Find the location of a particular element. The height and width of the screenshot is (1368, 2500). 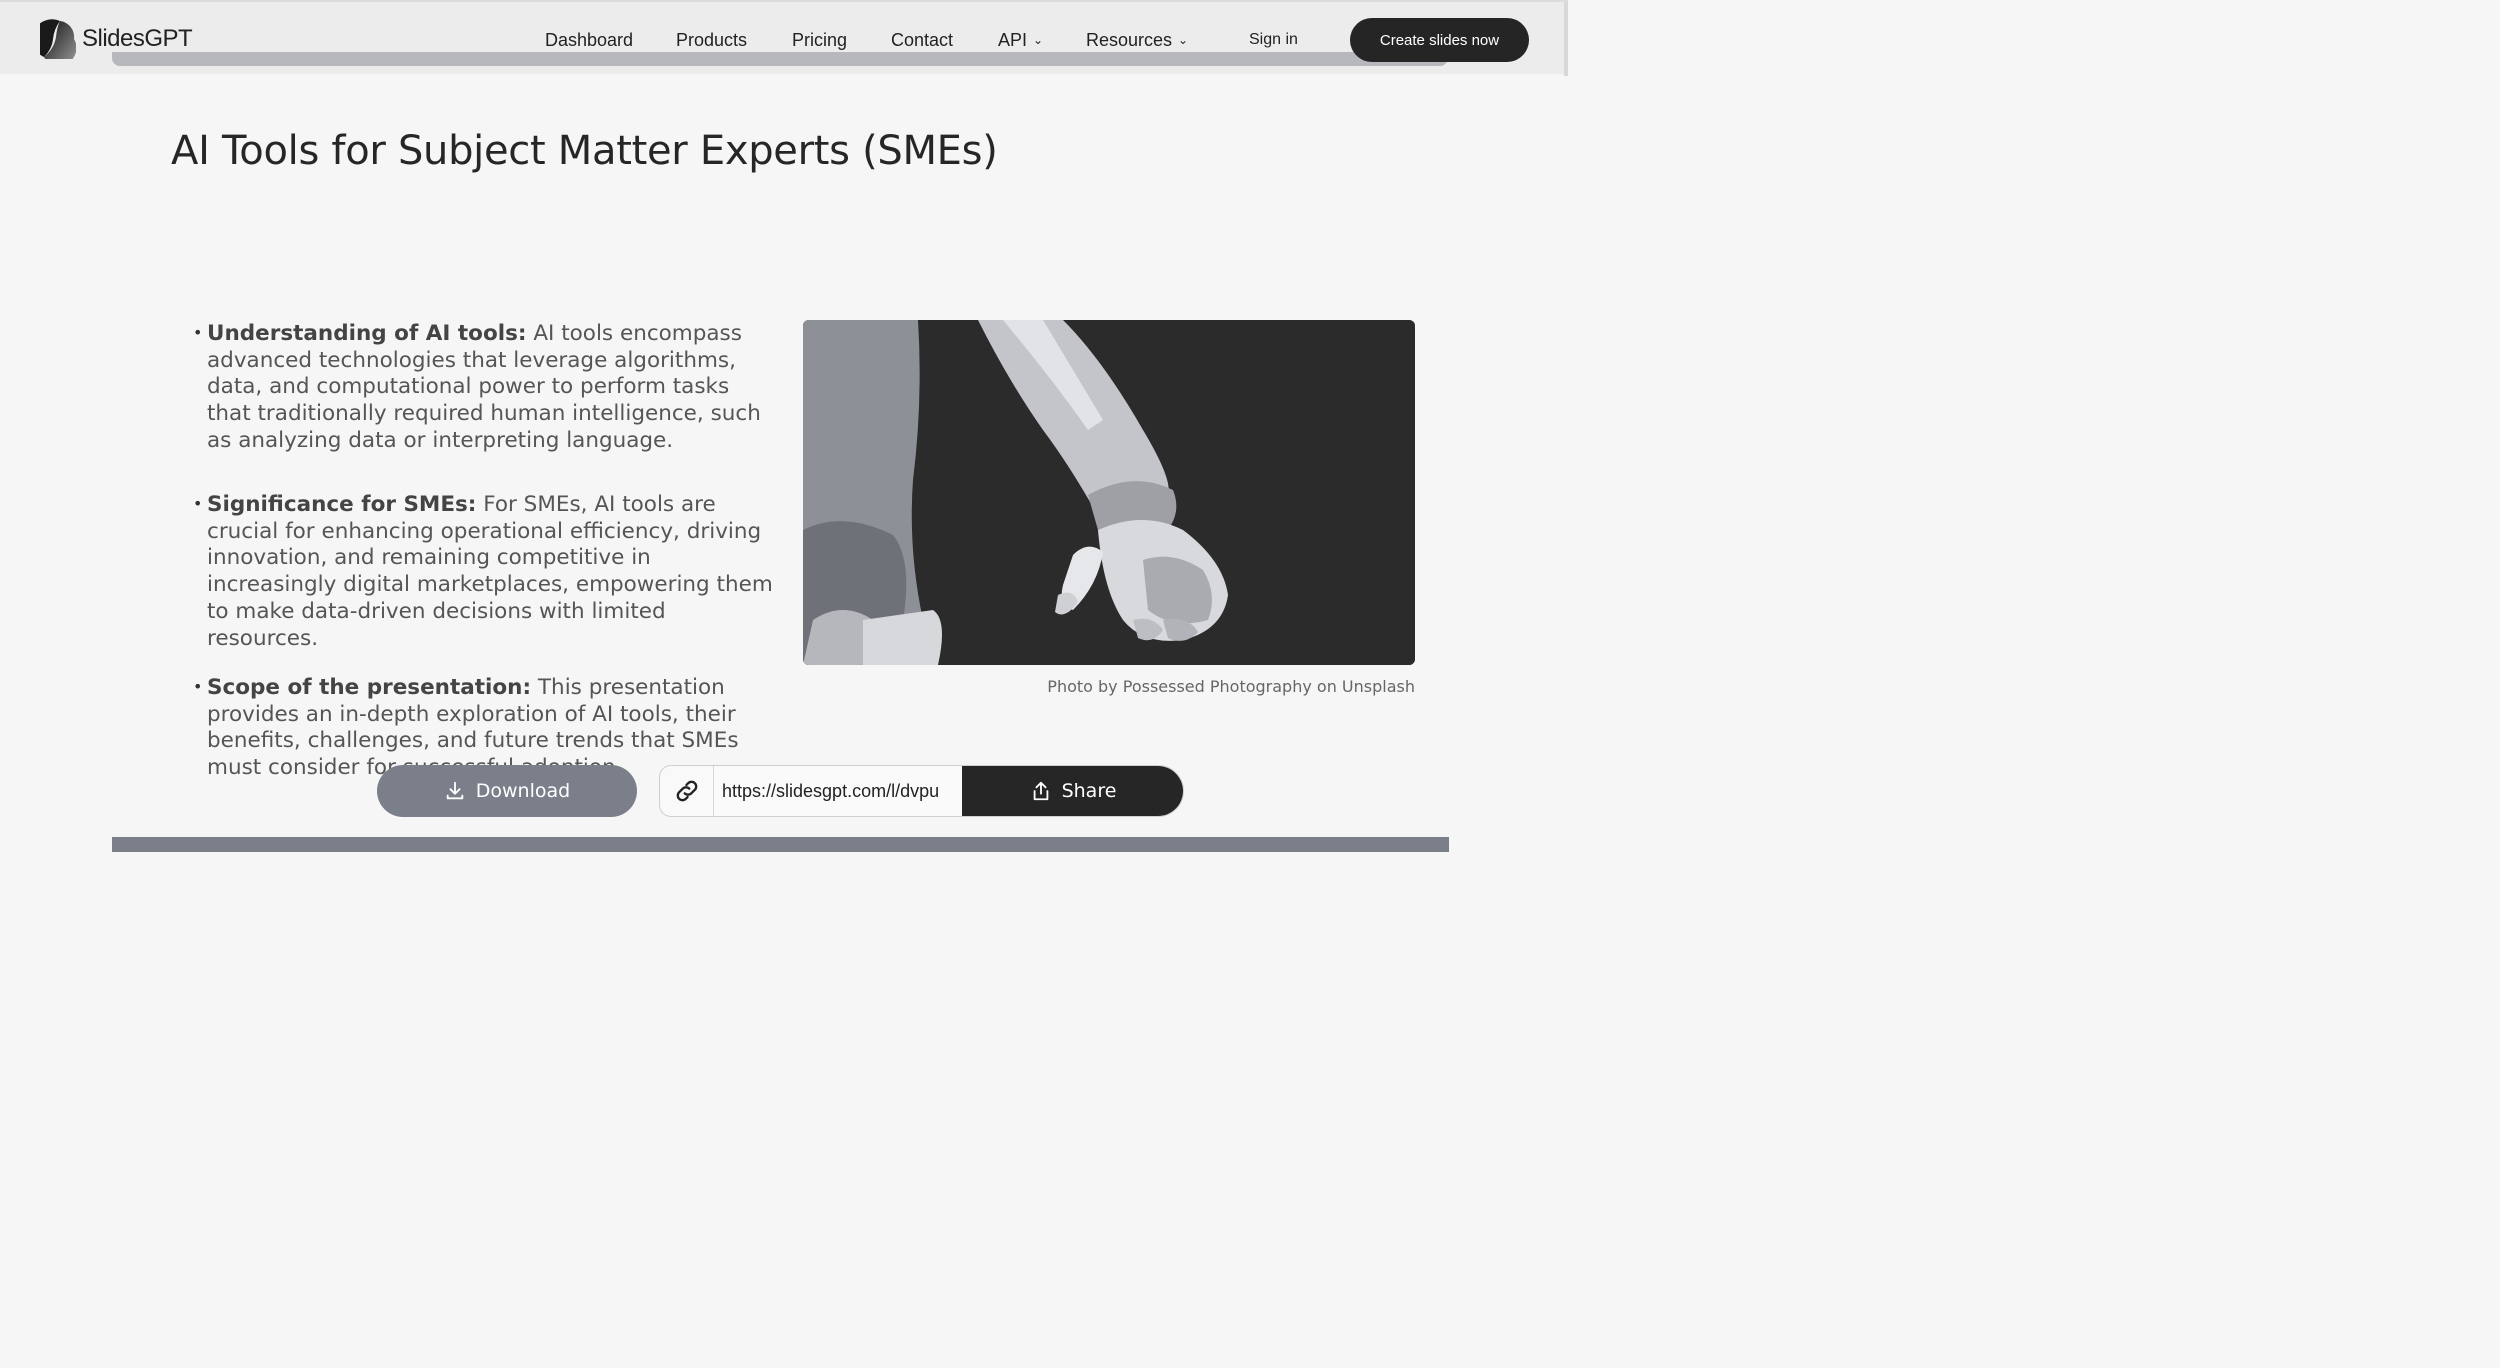

share-button: Share is located at coordinates (1072, 791).